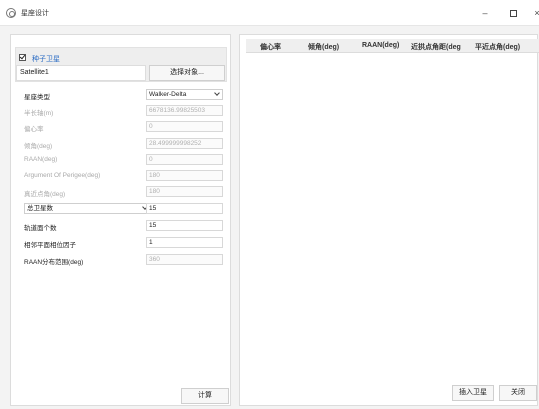  What do you see at coordinates (269, 13) in the screenshot?
I see `title-bar: 星座设计 – ×` at bounding box center [269, 13].